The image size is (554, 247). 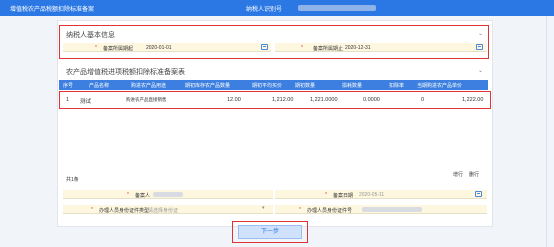 I want to click on col-header-loss-qty: 损耗数量, so click(x=352, y=86).